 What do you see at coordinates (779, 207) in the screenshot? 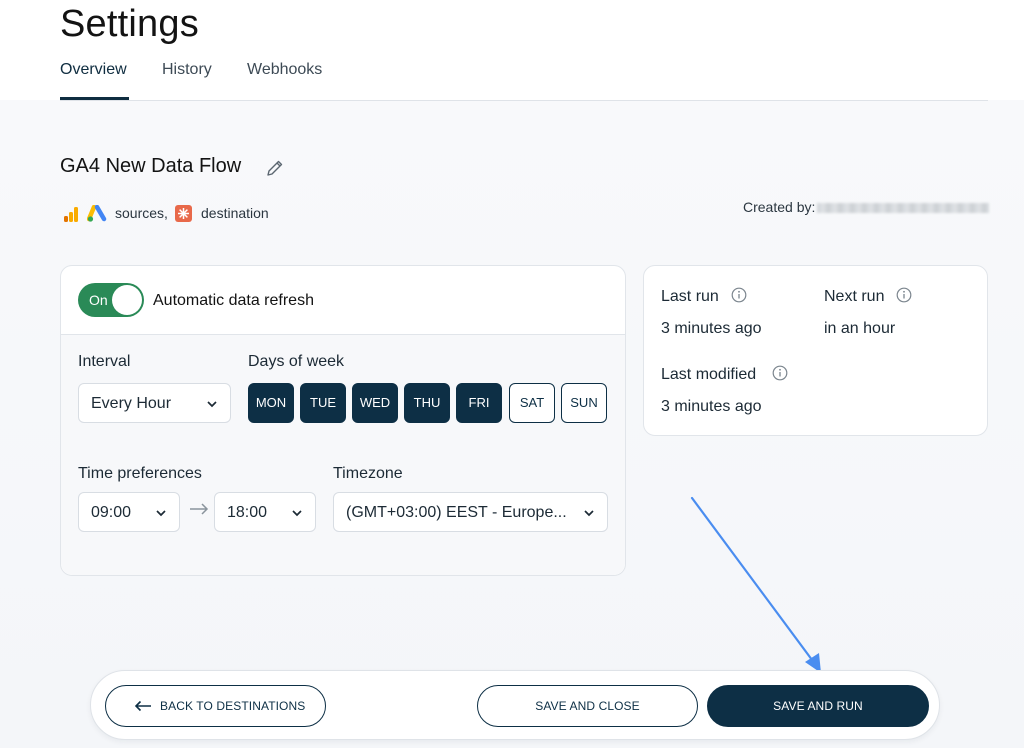
I see `created-by-label: Created by:` at bounding box center [779, 207].